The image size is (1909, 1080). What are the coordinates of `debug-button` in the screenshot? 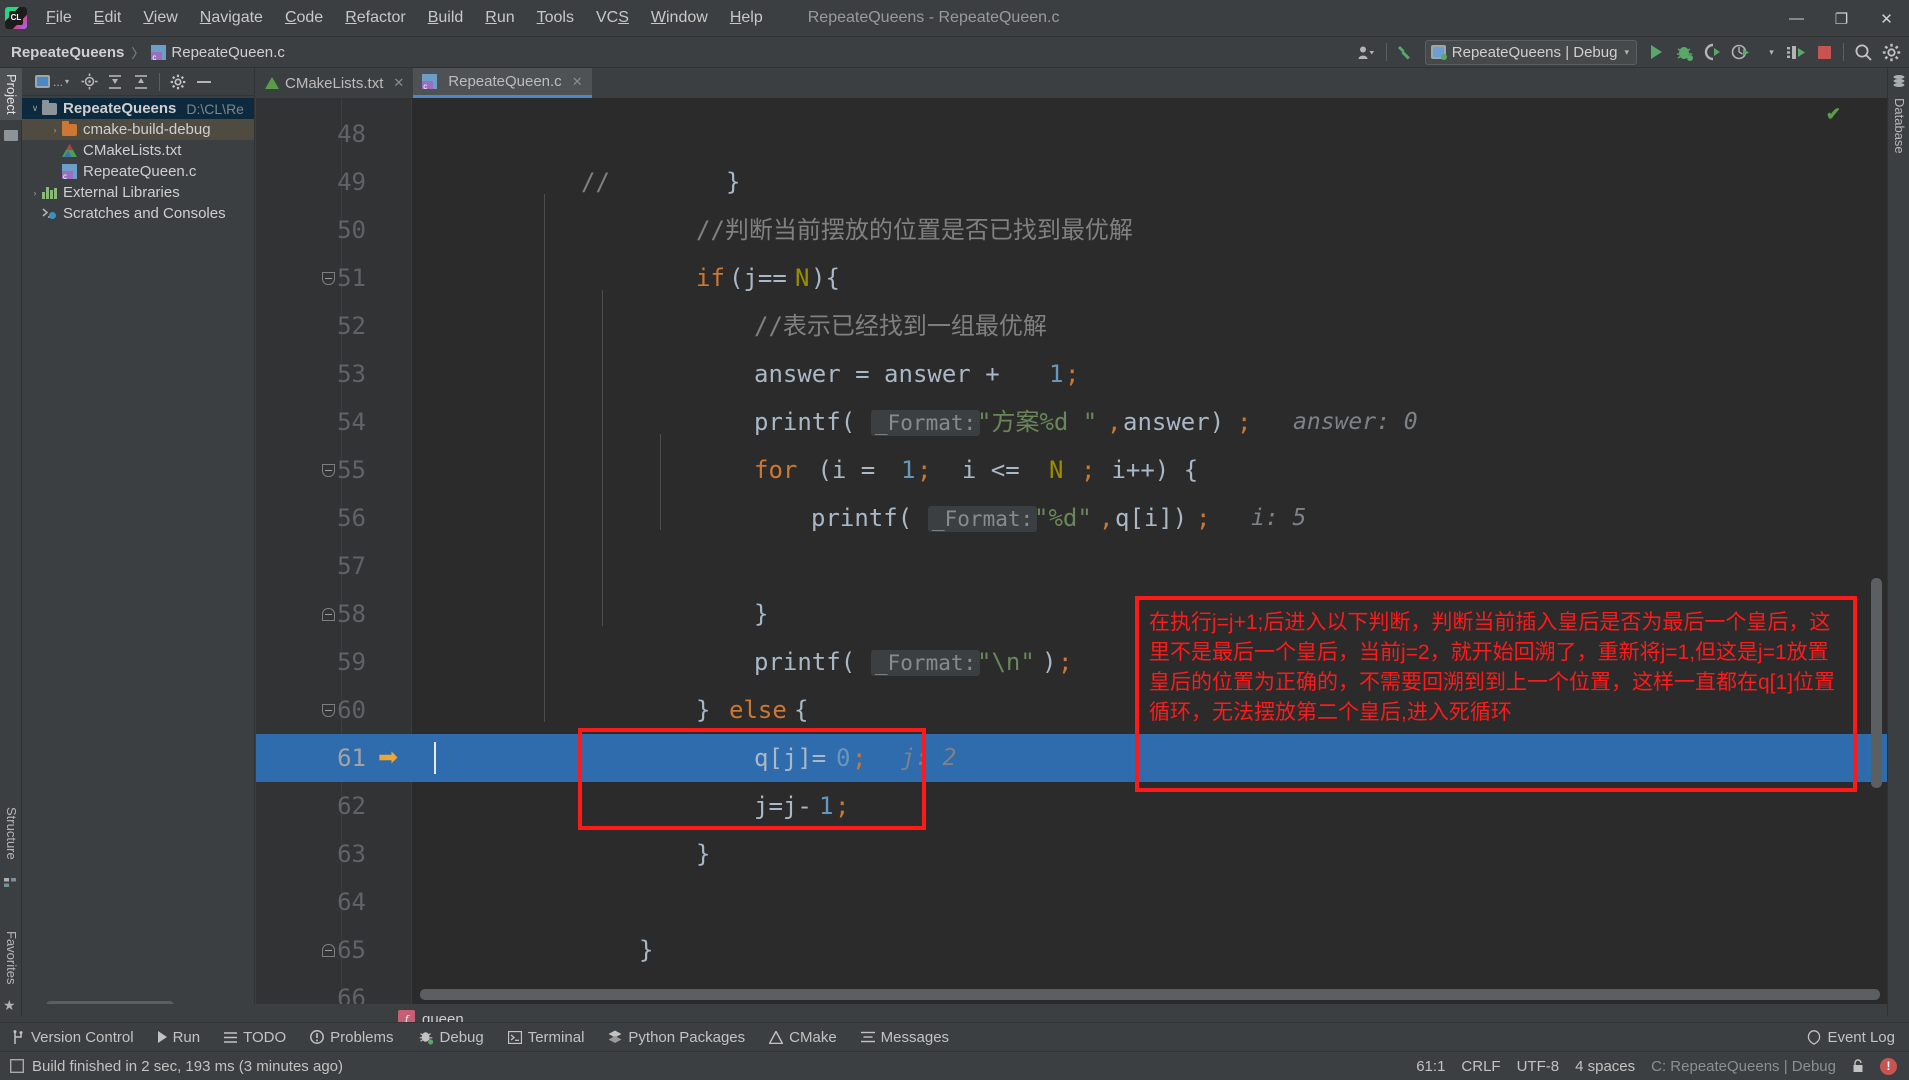 It's located at (1684, 52).